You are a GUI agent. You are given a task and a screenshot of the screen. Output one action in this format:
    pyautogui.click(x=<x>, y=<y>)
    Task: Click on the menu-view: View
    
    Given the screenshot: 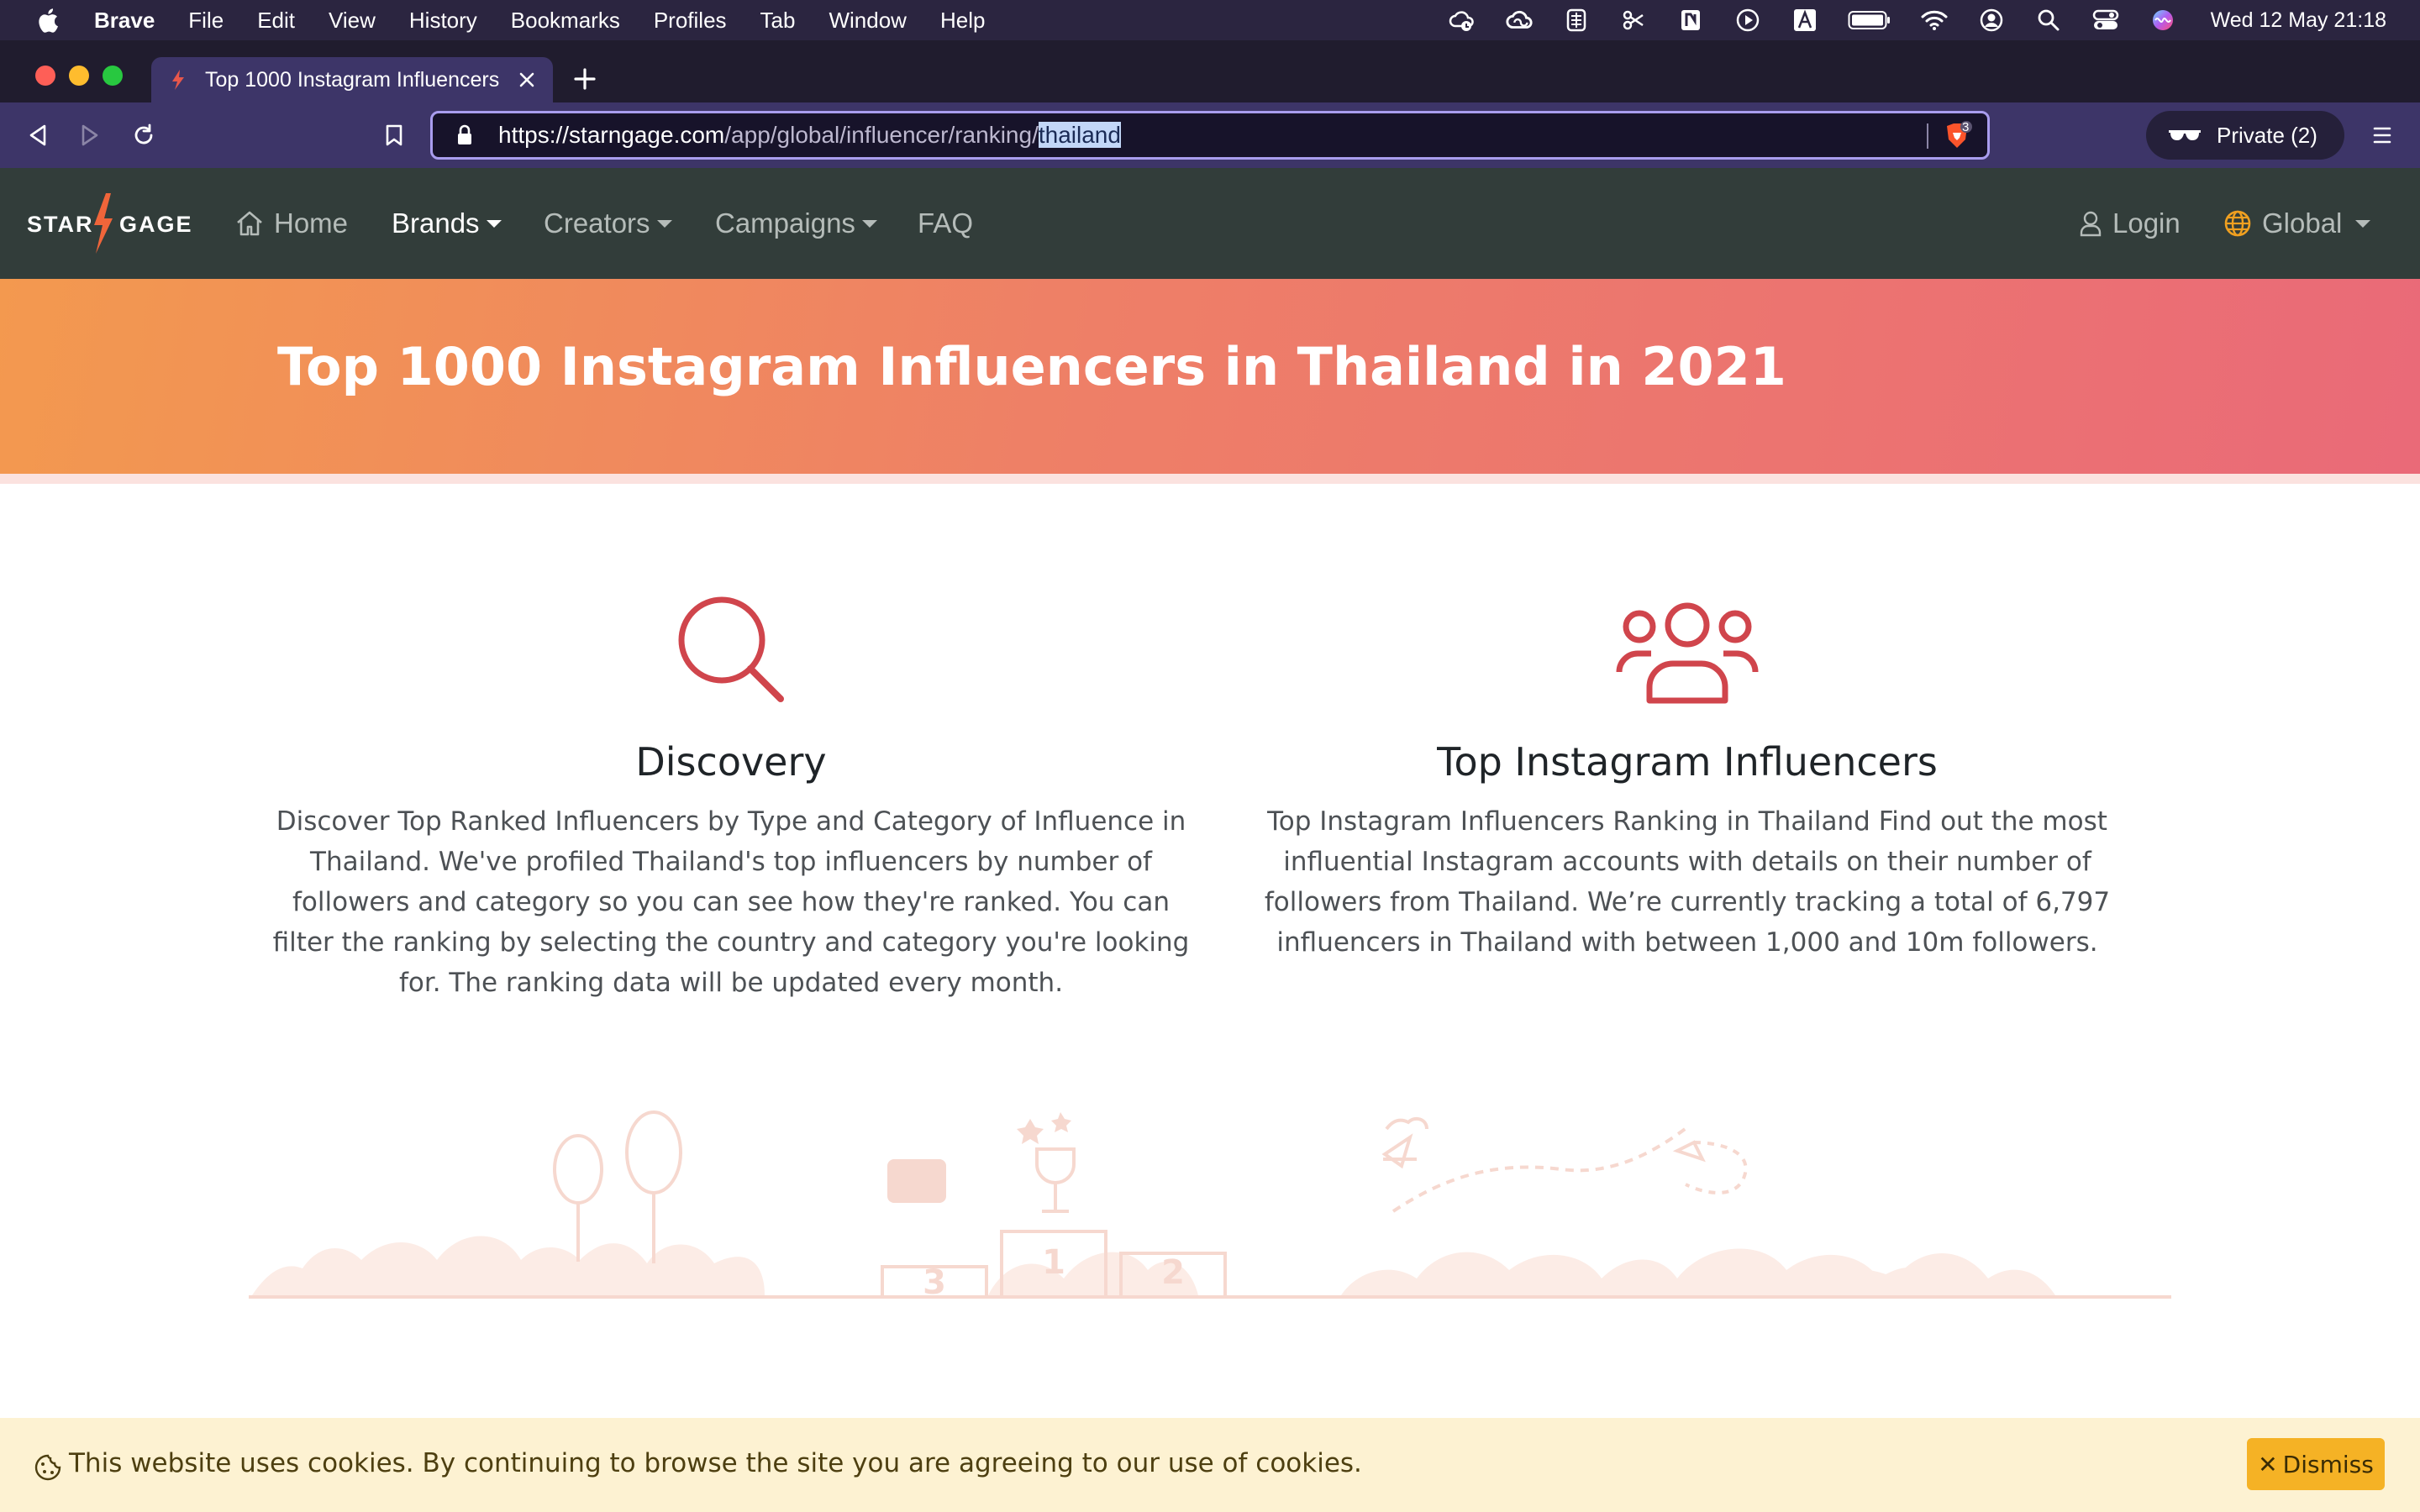 What is the action you would take?
    pyautogui.click(x=352, y=21)
    